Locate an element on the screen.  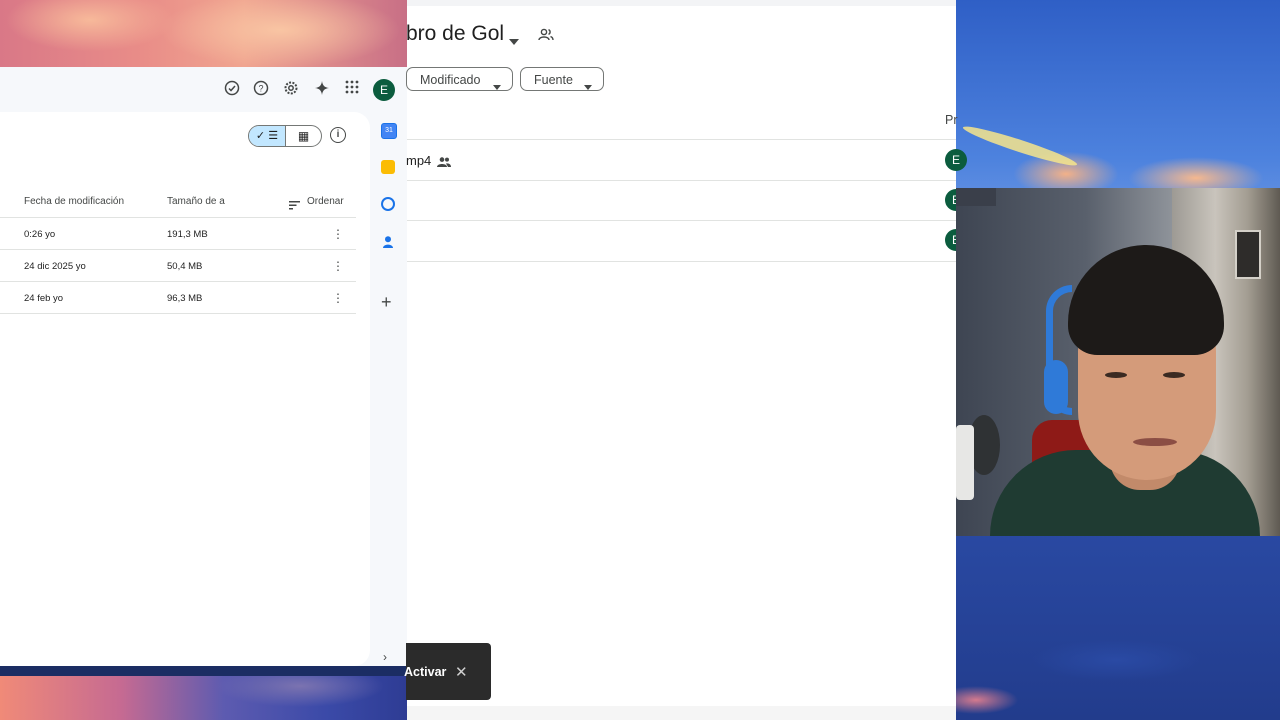
column-size: Tamaño de a is located at coordinates (196, 201).